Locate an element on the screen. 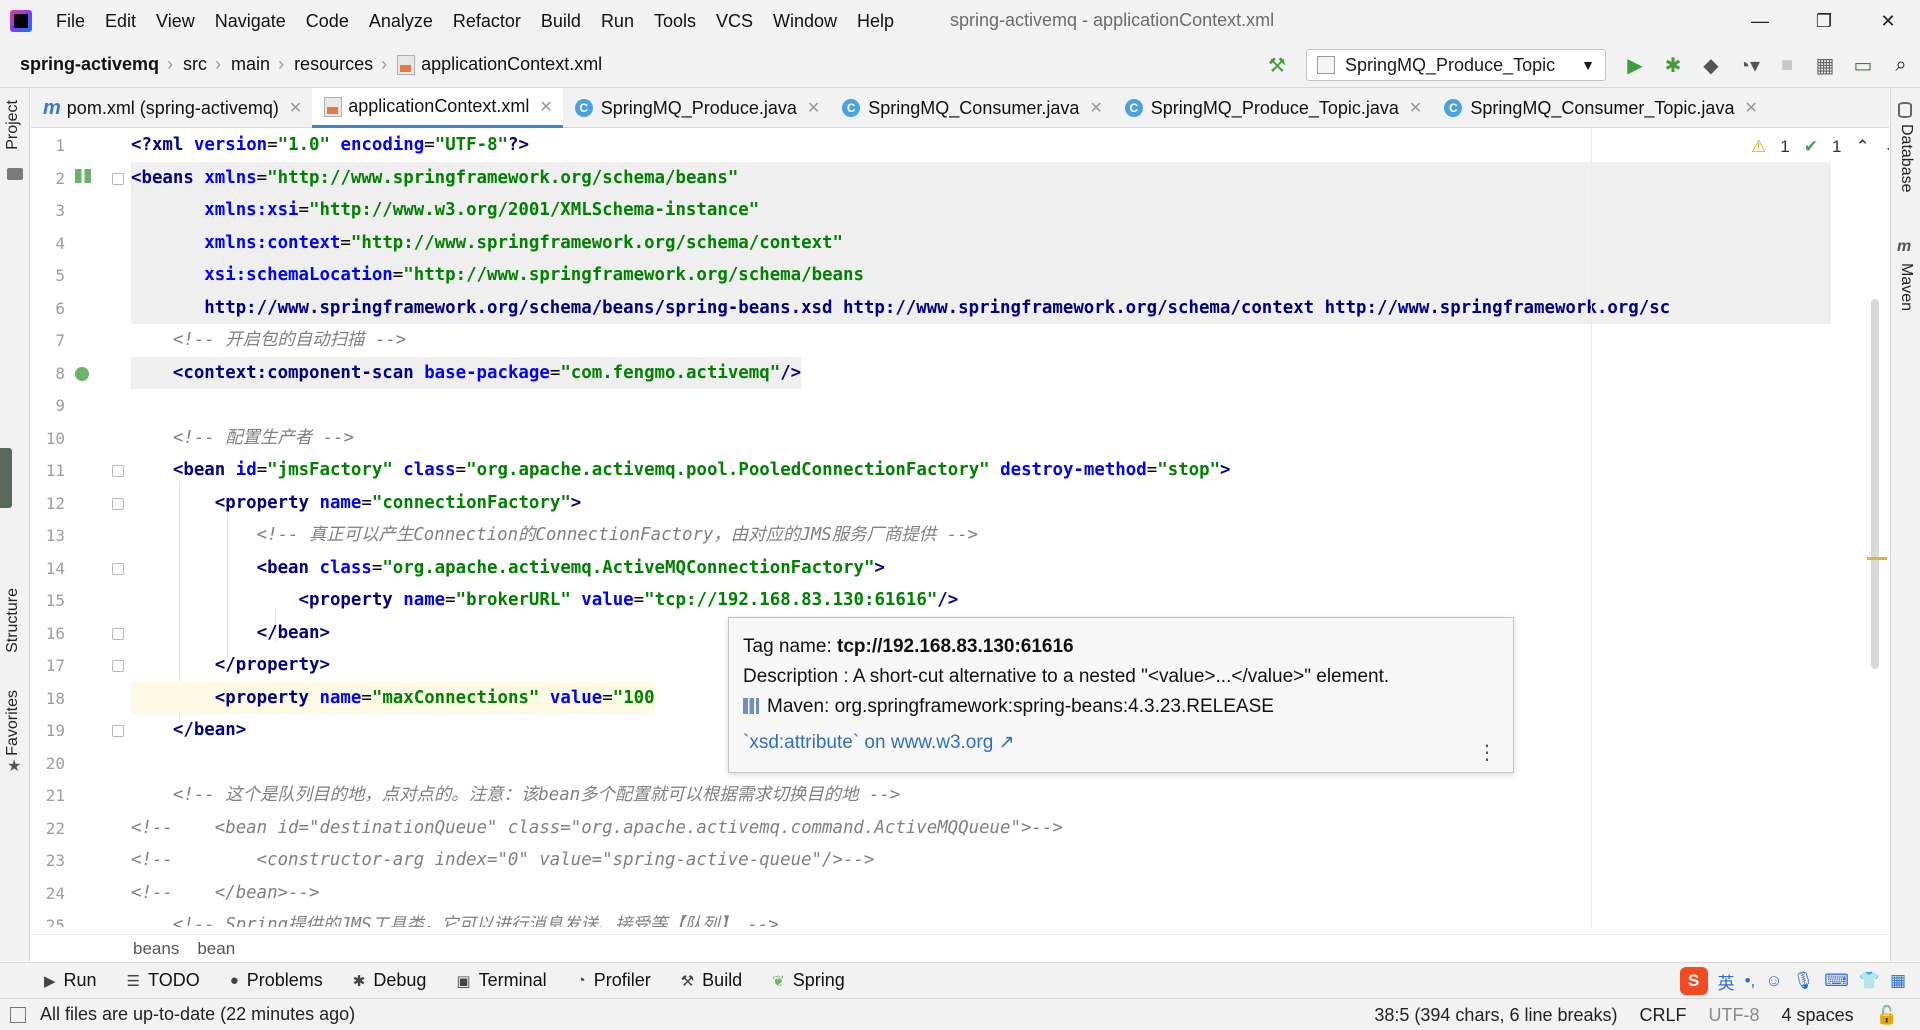 The image size is (1920, 1030). minimize-button: — is located at coordinates (1760, 21).